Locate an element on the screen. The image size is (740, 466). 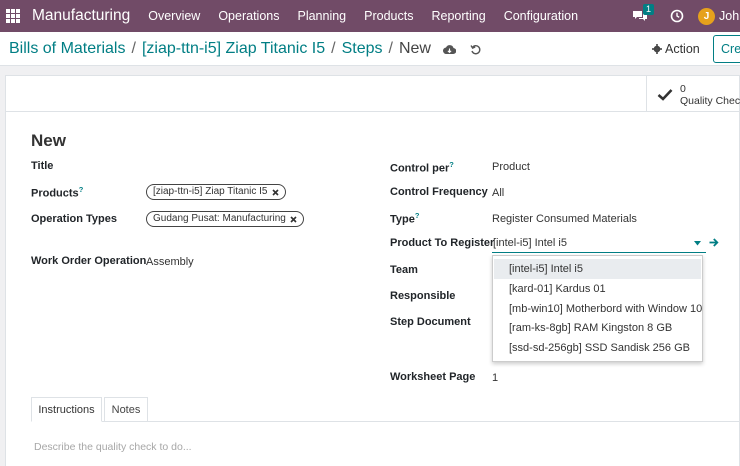
dropdown-option: [mb-win10] Motherbord with Window 10 is located at coordinates (598, 309).